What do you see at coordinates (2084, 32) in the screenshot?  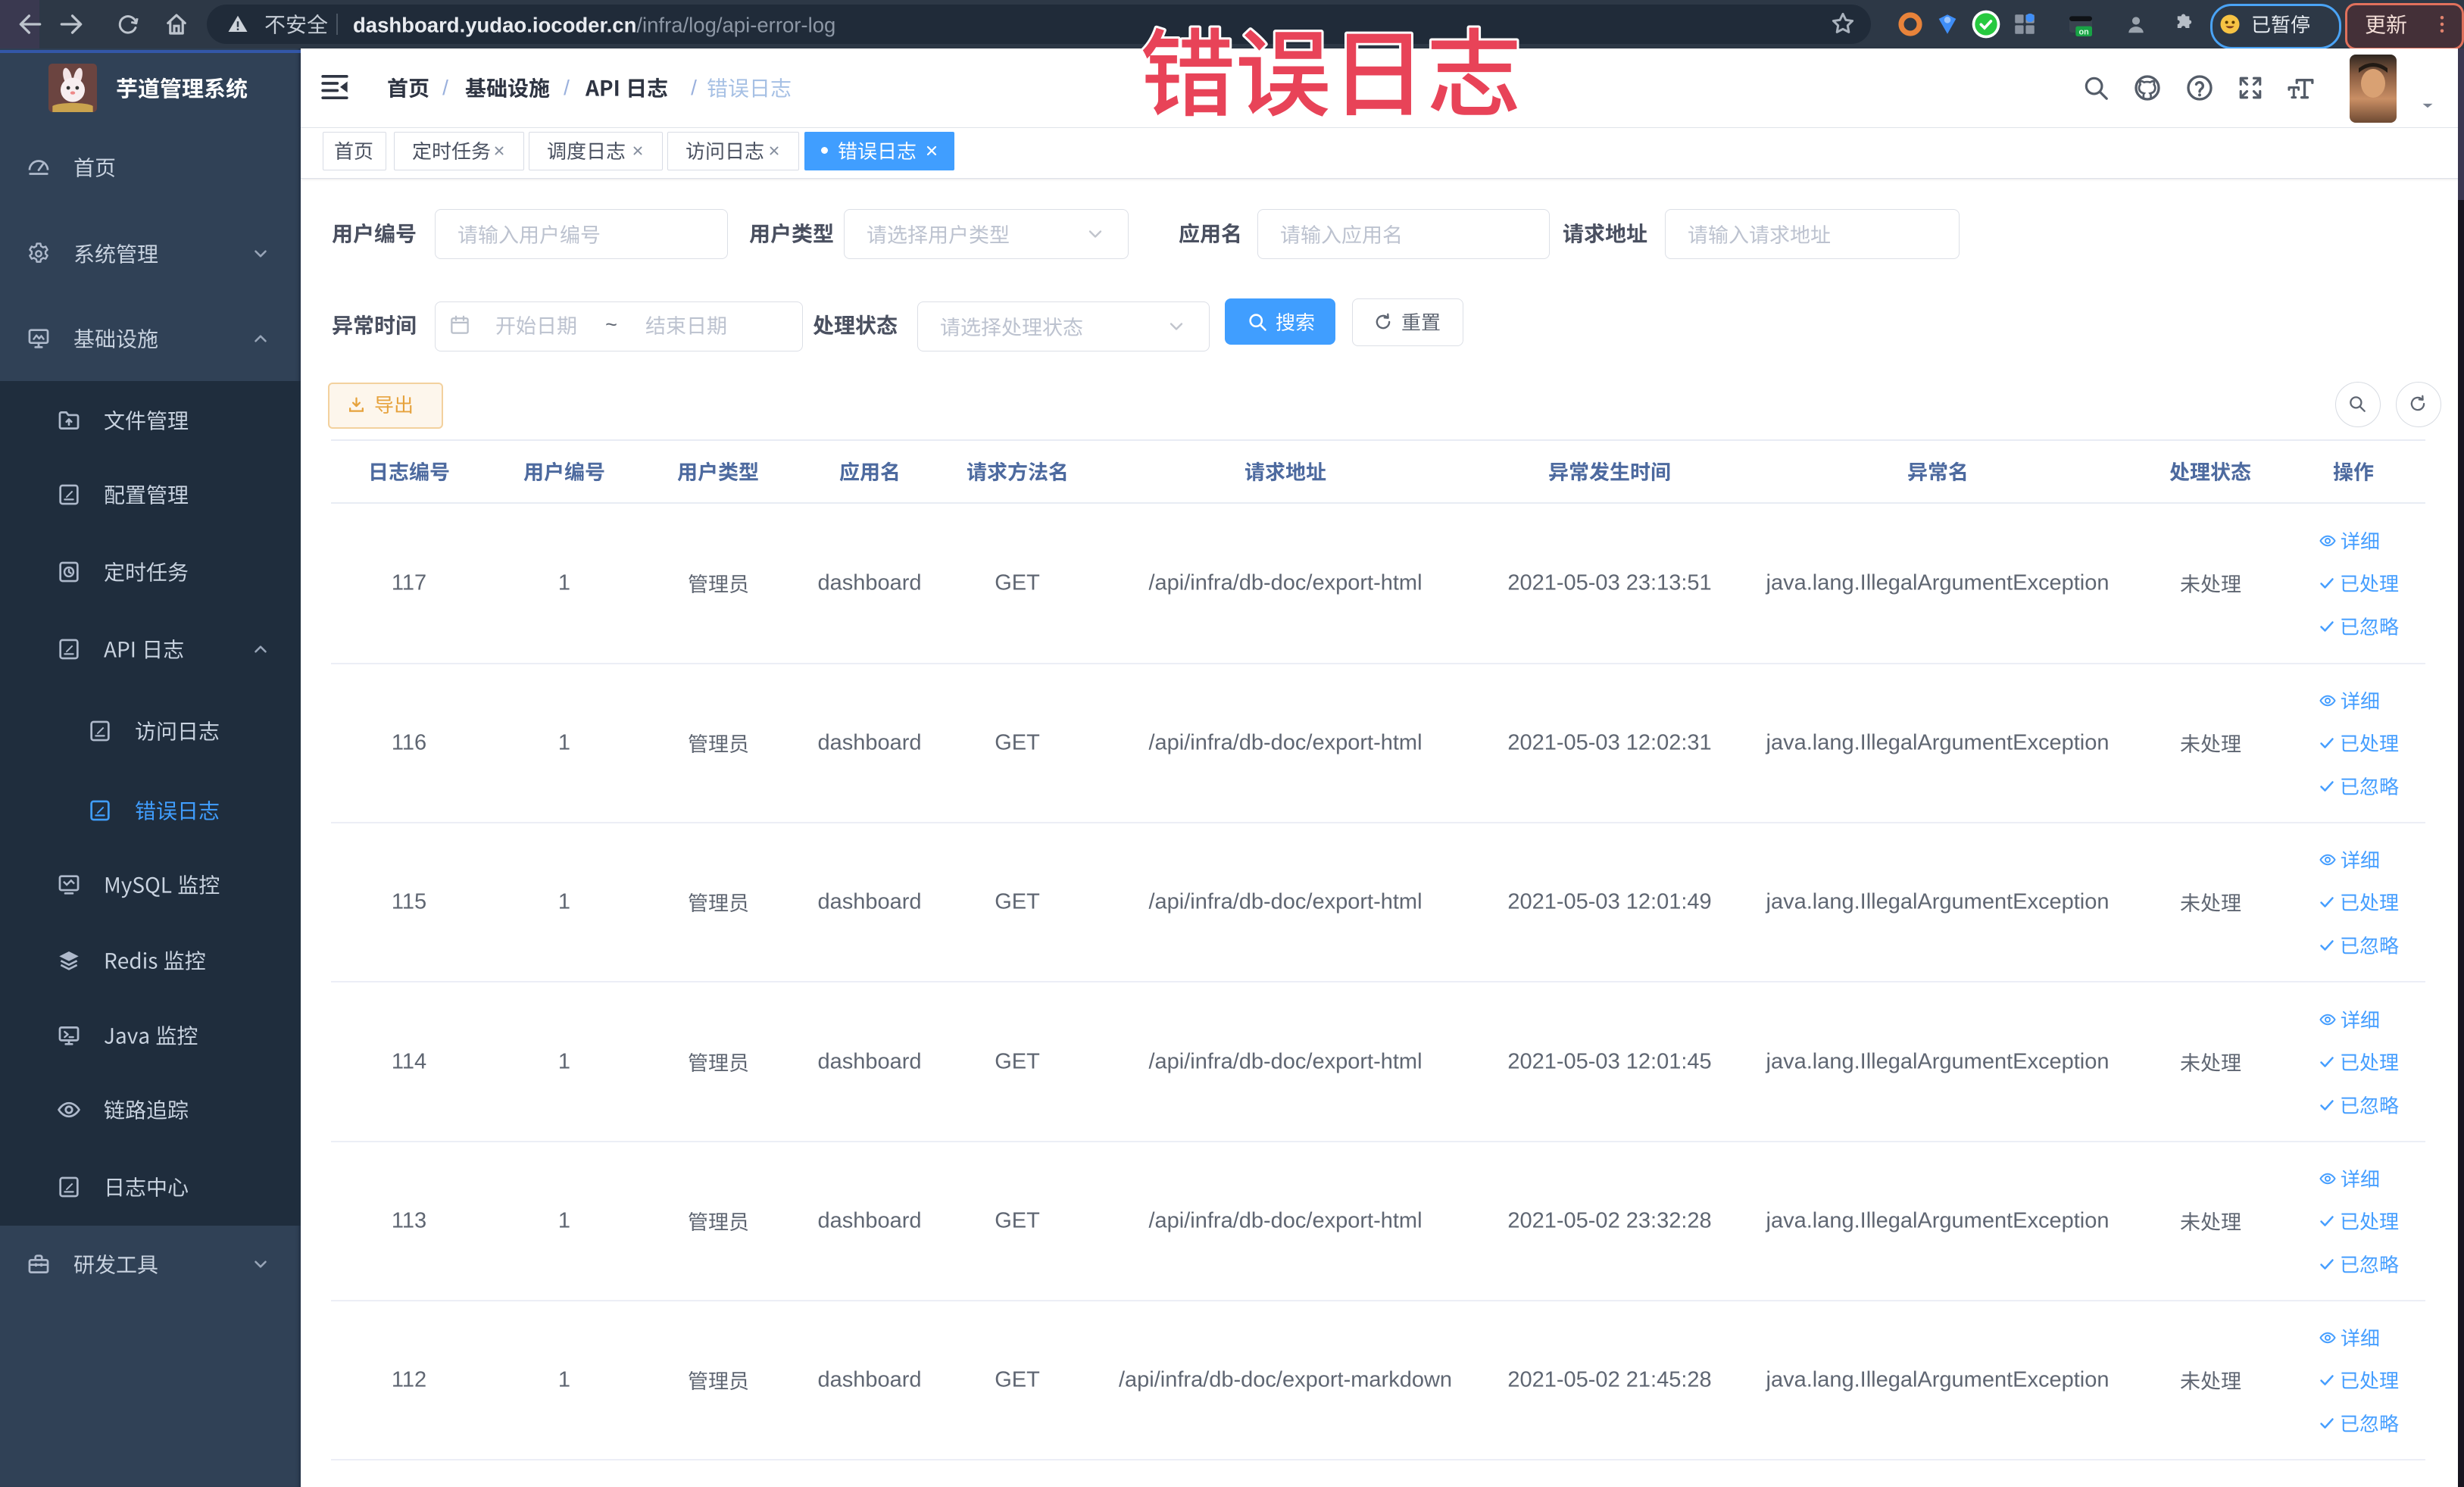 I see `svg-text: on` at bounding box center [2084, 32].